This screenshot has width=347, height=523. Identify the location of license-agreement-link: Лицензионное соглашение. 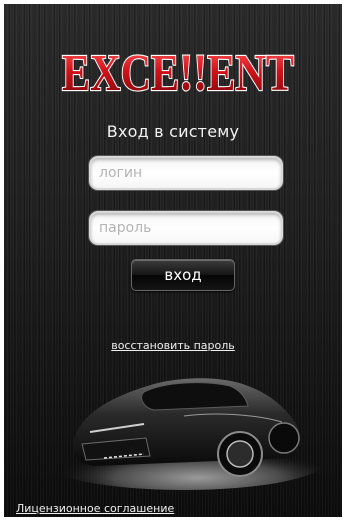
(95, 508).